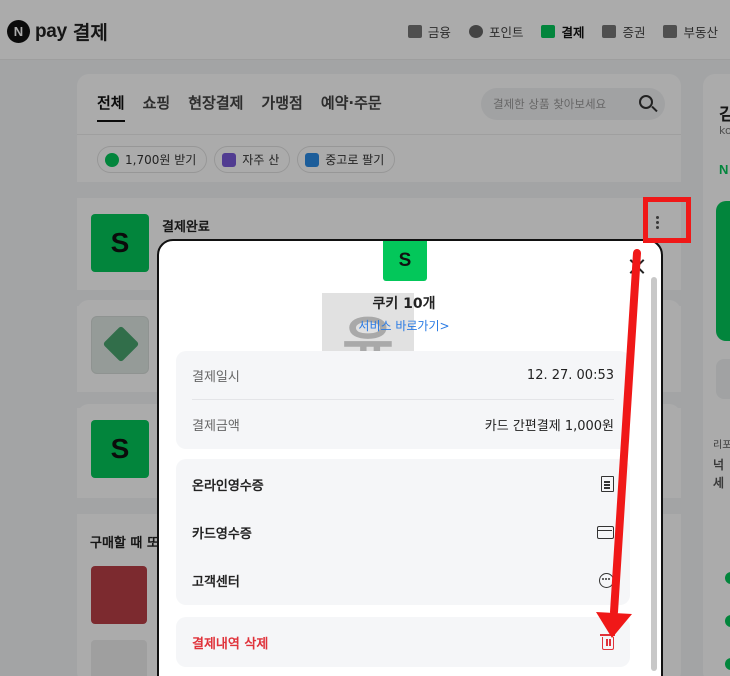 The height and width of the screenshot is (676, 730). Describe the element at coordinates (216, 377) in the screenshot. I see `info-label: 결제일시` at that location.